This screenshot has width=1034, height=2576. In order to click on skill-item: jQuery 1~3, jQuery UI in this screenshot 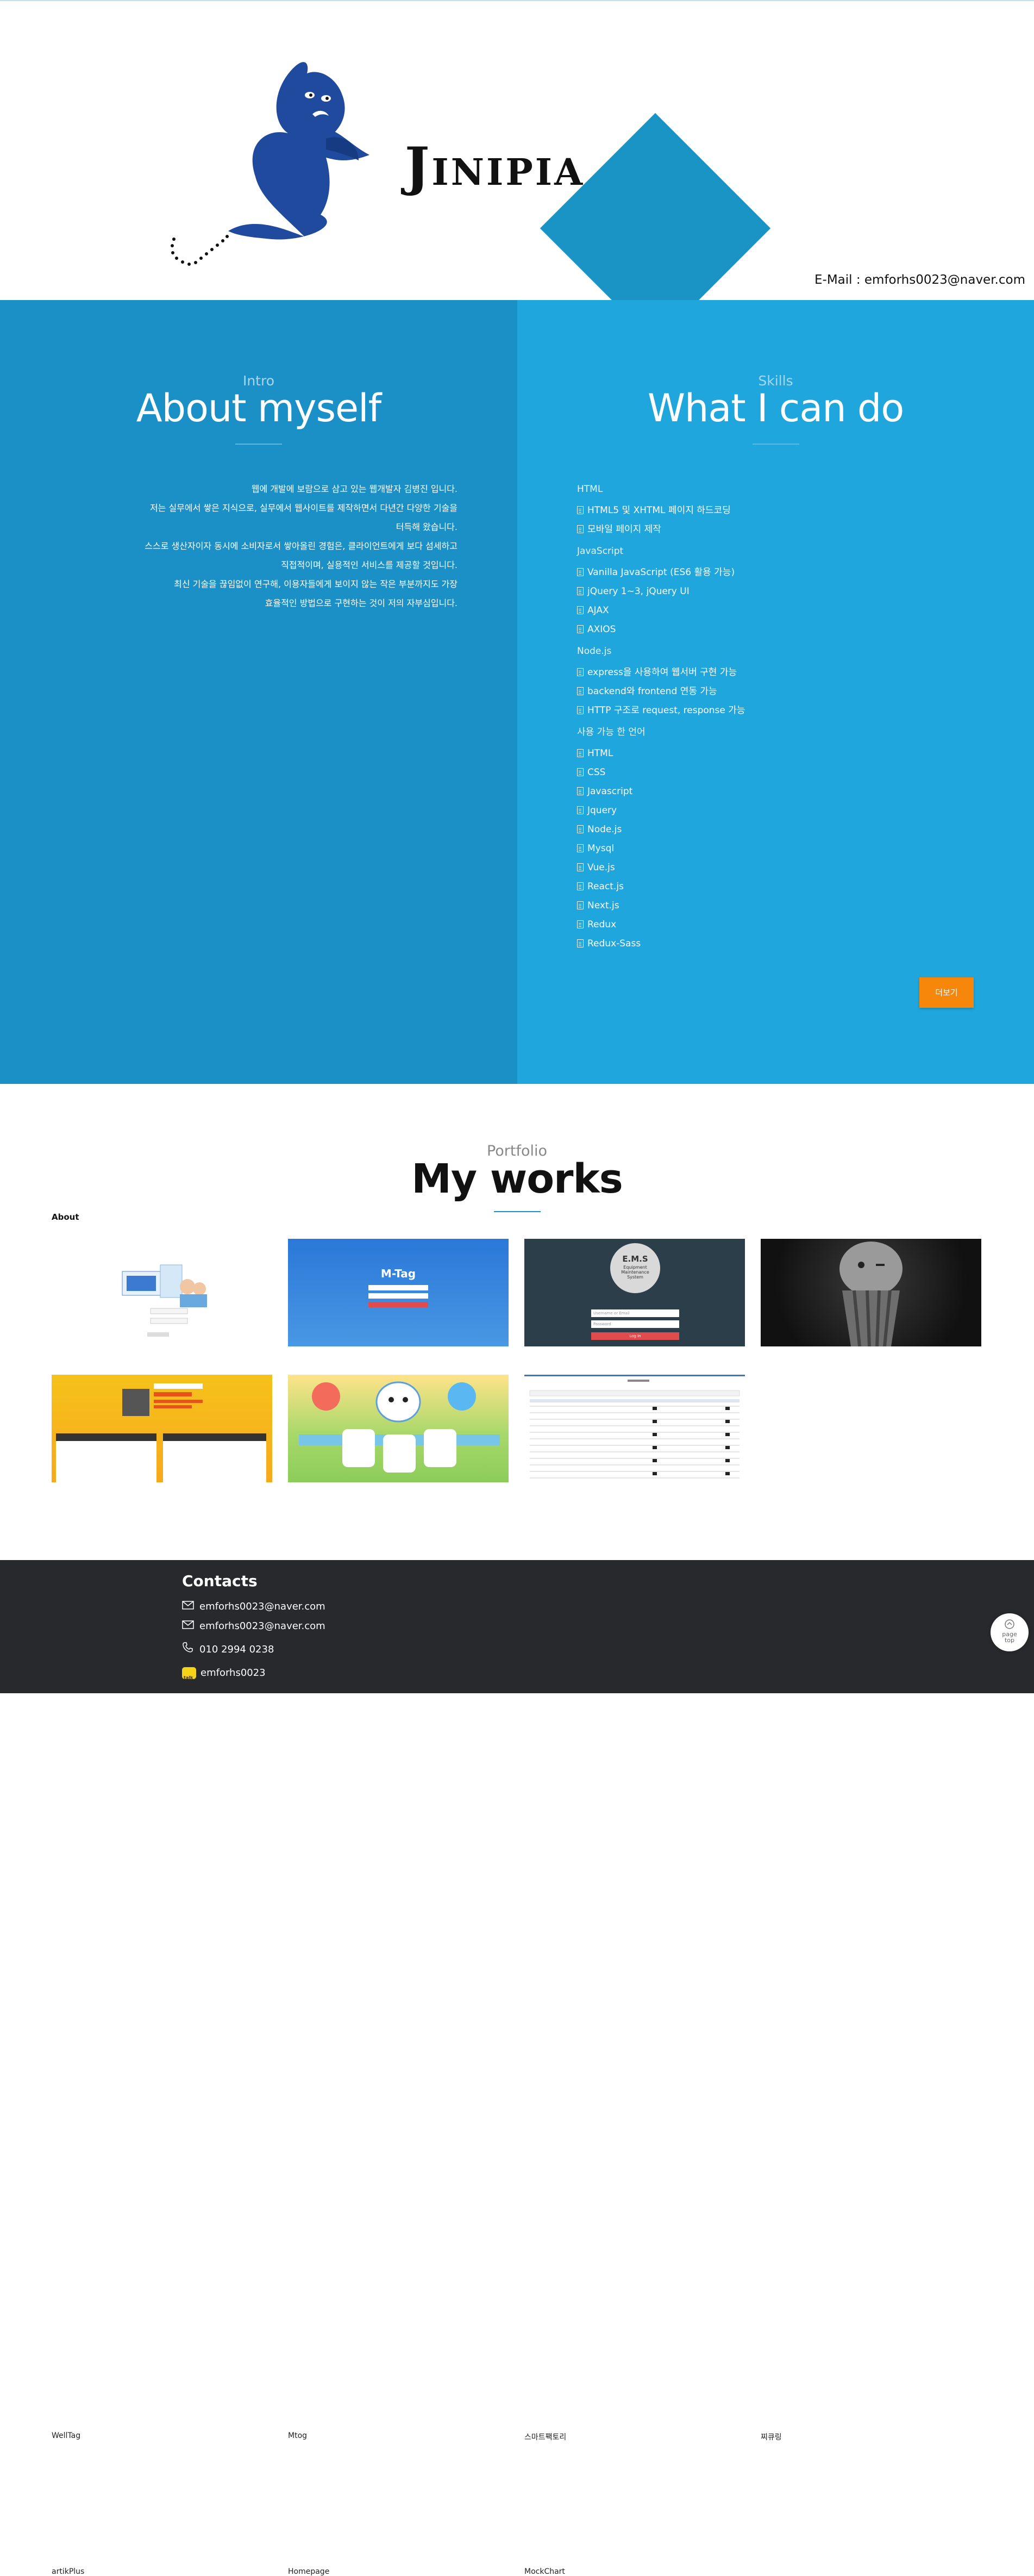, I will do `click(740, 592)`.